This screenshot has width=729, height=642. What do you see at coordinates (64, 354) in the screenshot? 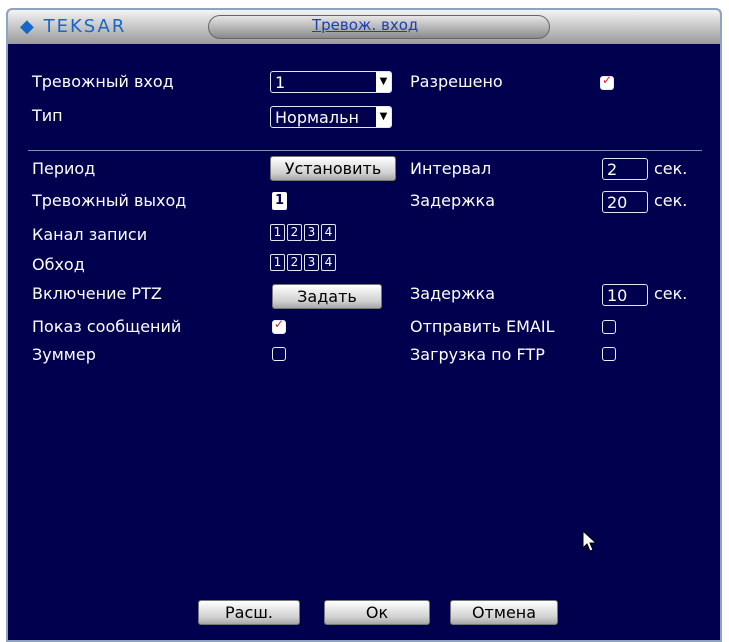
I see `buzzer-label: Зуммер` at bounding box center [64, 354].